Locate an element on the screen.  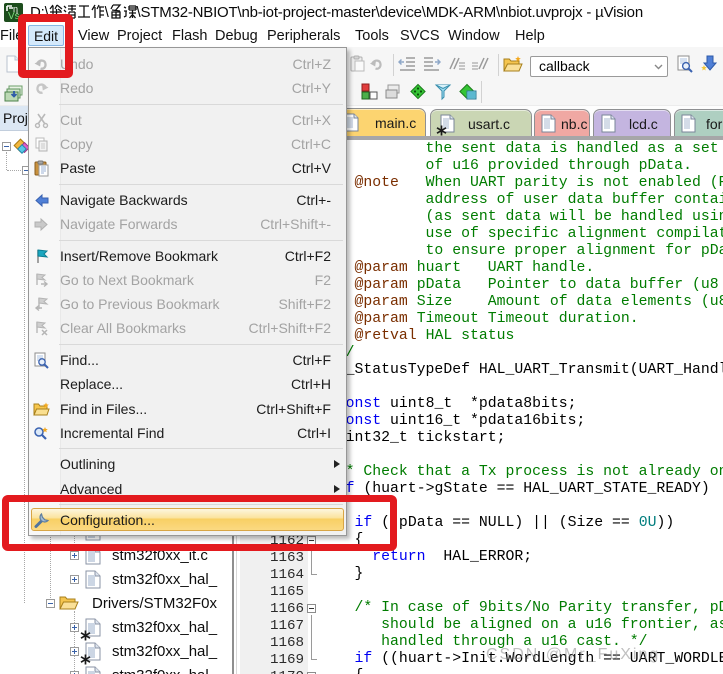
svg-text: η is located at coordinates (15, 9).